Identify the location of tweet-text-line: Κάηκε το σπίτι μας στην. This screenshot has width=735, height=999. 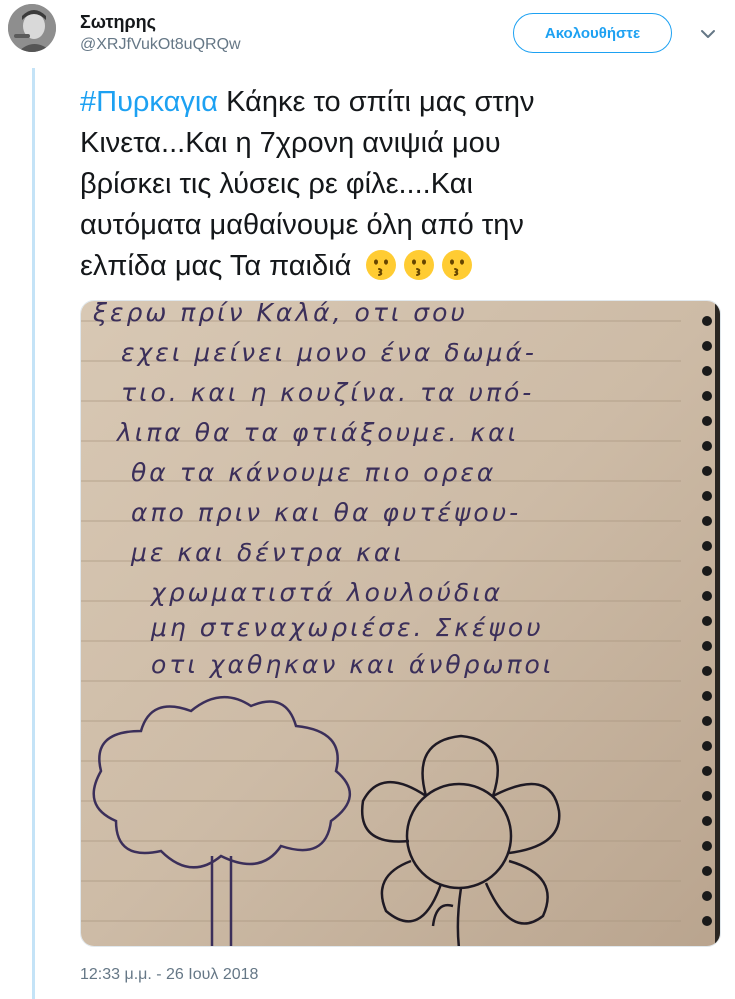
(376, 102).